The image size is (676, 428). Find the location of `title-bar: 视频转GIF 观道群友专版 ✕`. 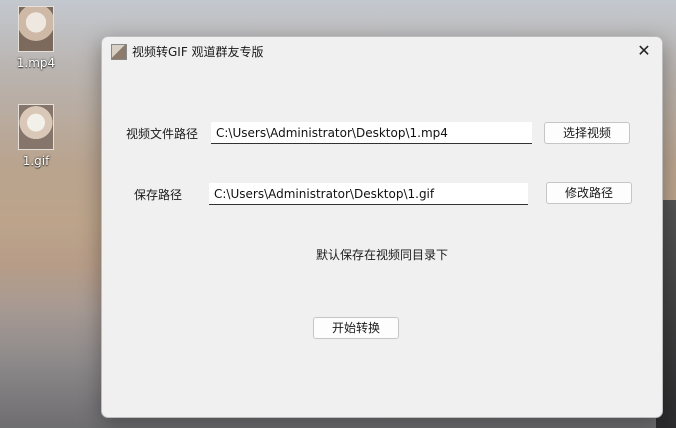

title-bar: 视频转GIF 观道群友专版 ✕ is located at coordinates (382, 51).